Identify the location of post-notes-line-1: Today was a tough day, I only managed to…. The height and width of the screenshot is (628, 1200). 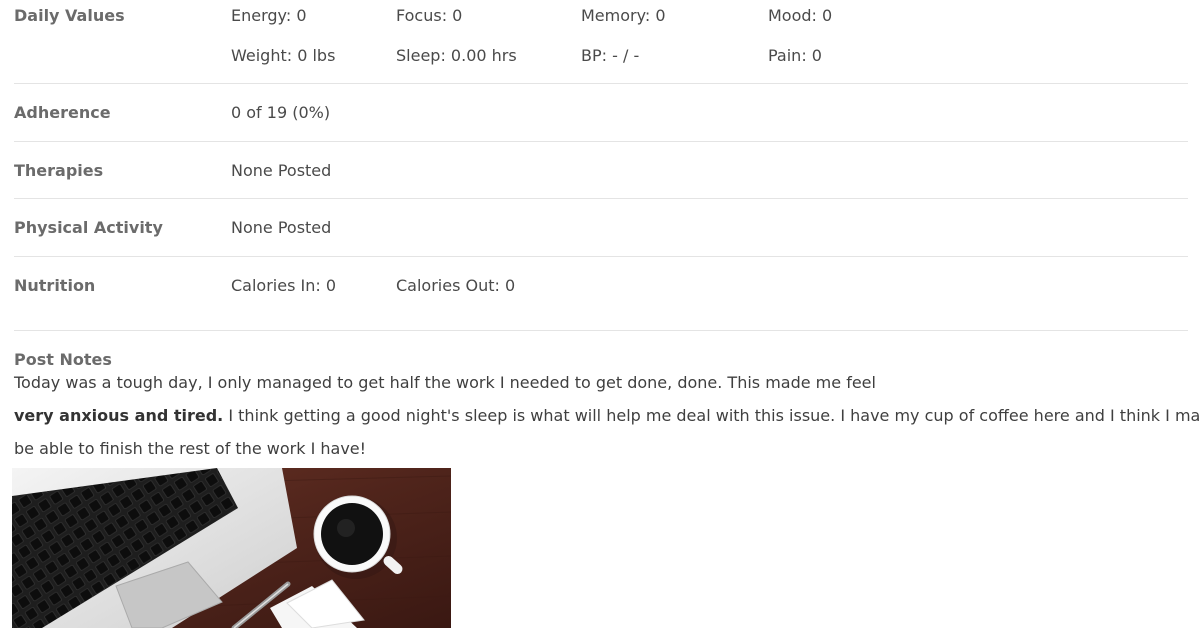
(445, 382).